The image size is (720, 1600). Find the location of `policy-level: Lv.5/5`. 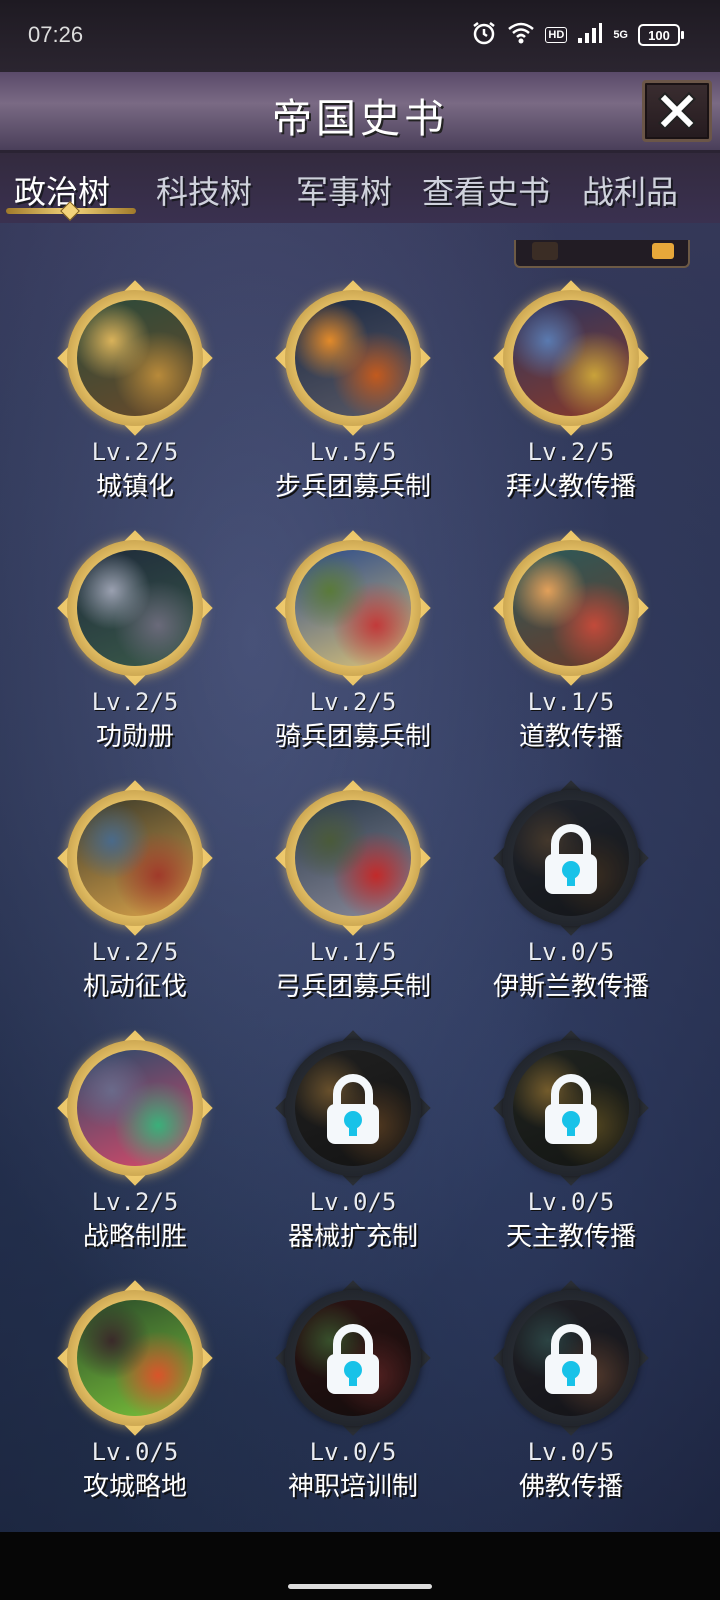

policy-level: Lv.5/5 is located at coordinates (353, 452).